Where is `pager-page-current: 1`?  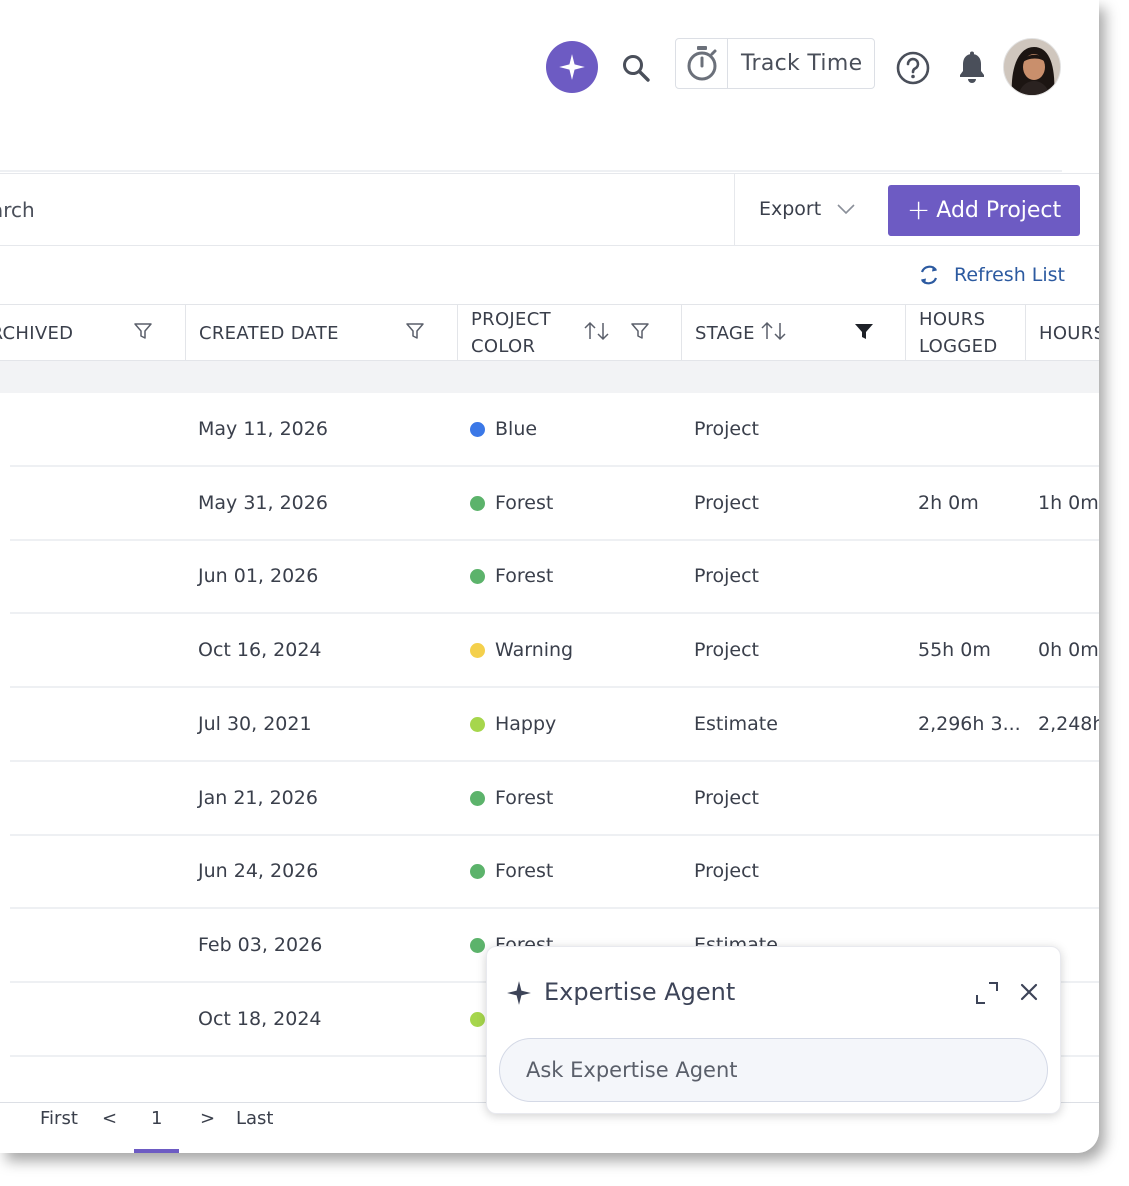 pager-page-current: 1 is located at coordinates (156, 1118).